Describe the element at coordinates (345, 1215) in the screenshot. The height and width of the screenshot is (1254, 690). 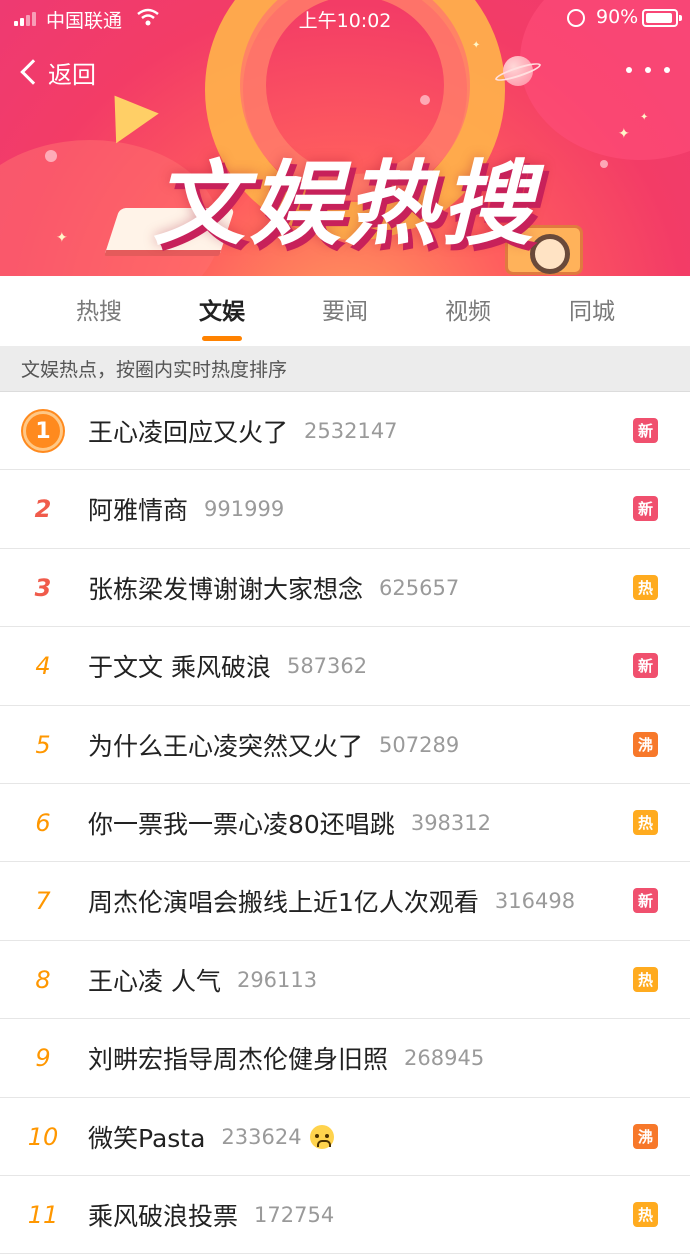
I see `list-item: 11 乘风破浪投票 172754 热` at that location.